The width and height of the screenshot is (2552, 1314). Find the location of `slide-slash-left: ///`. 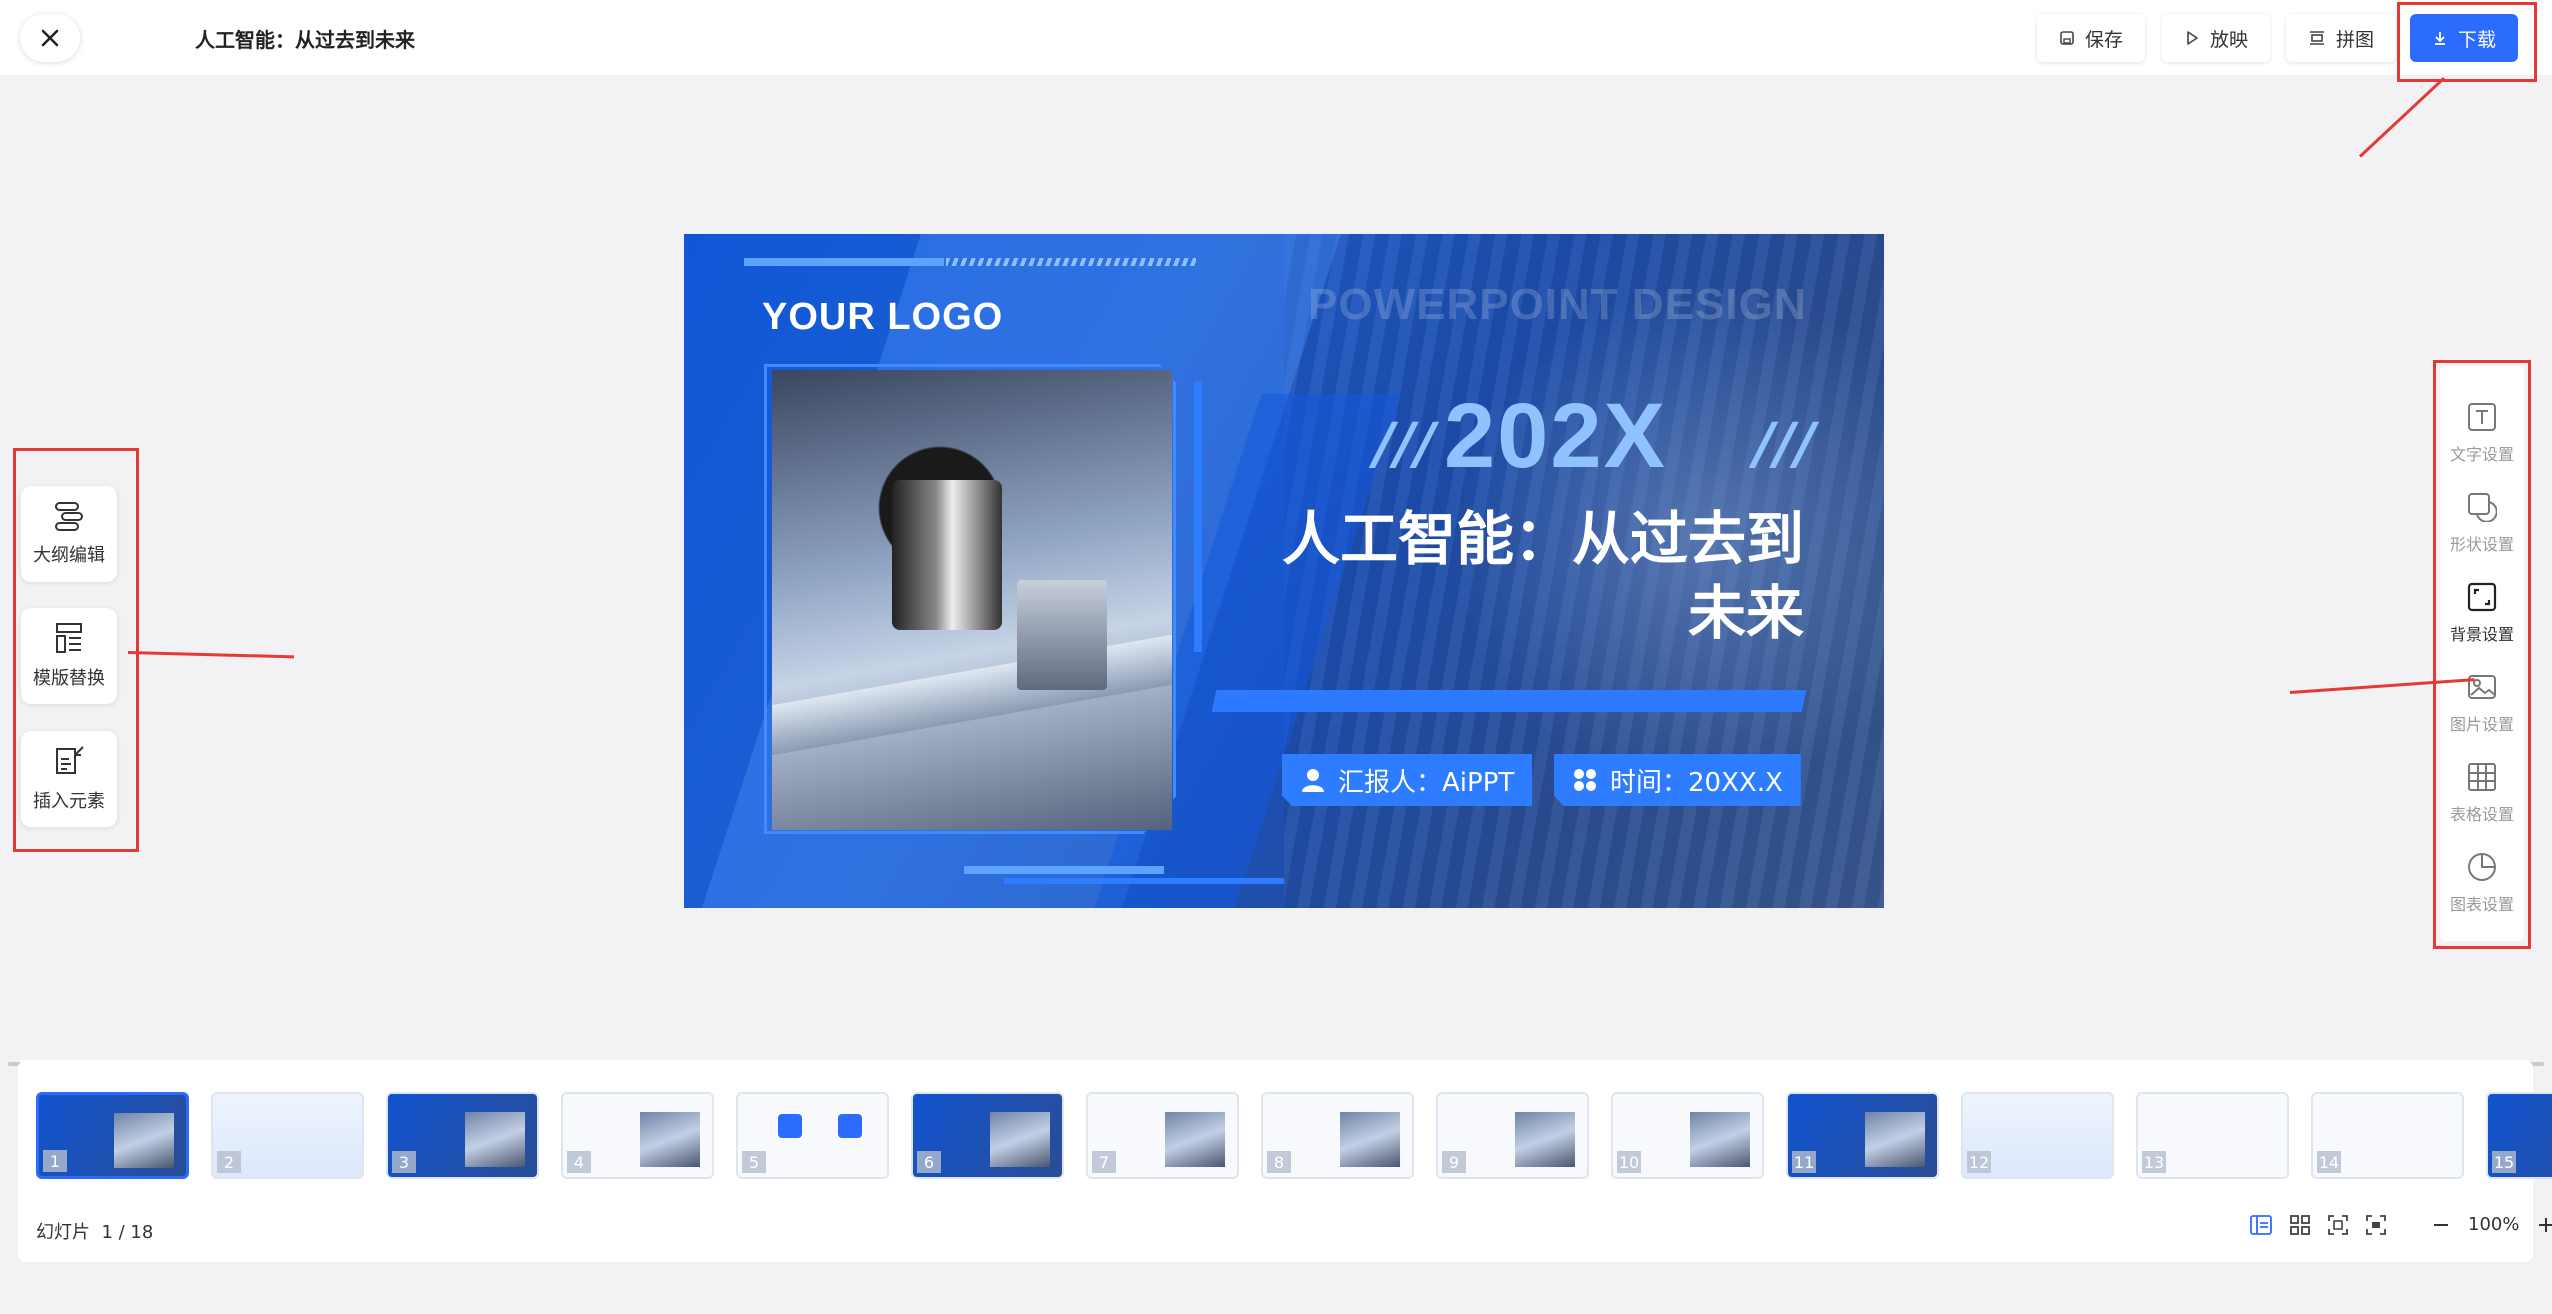

slide-slash-left: /// is located at coordinates (1405, 444).